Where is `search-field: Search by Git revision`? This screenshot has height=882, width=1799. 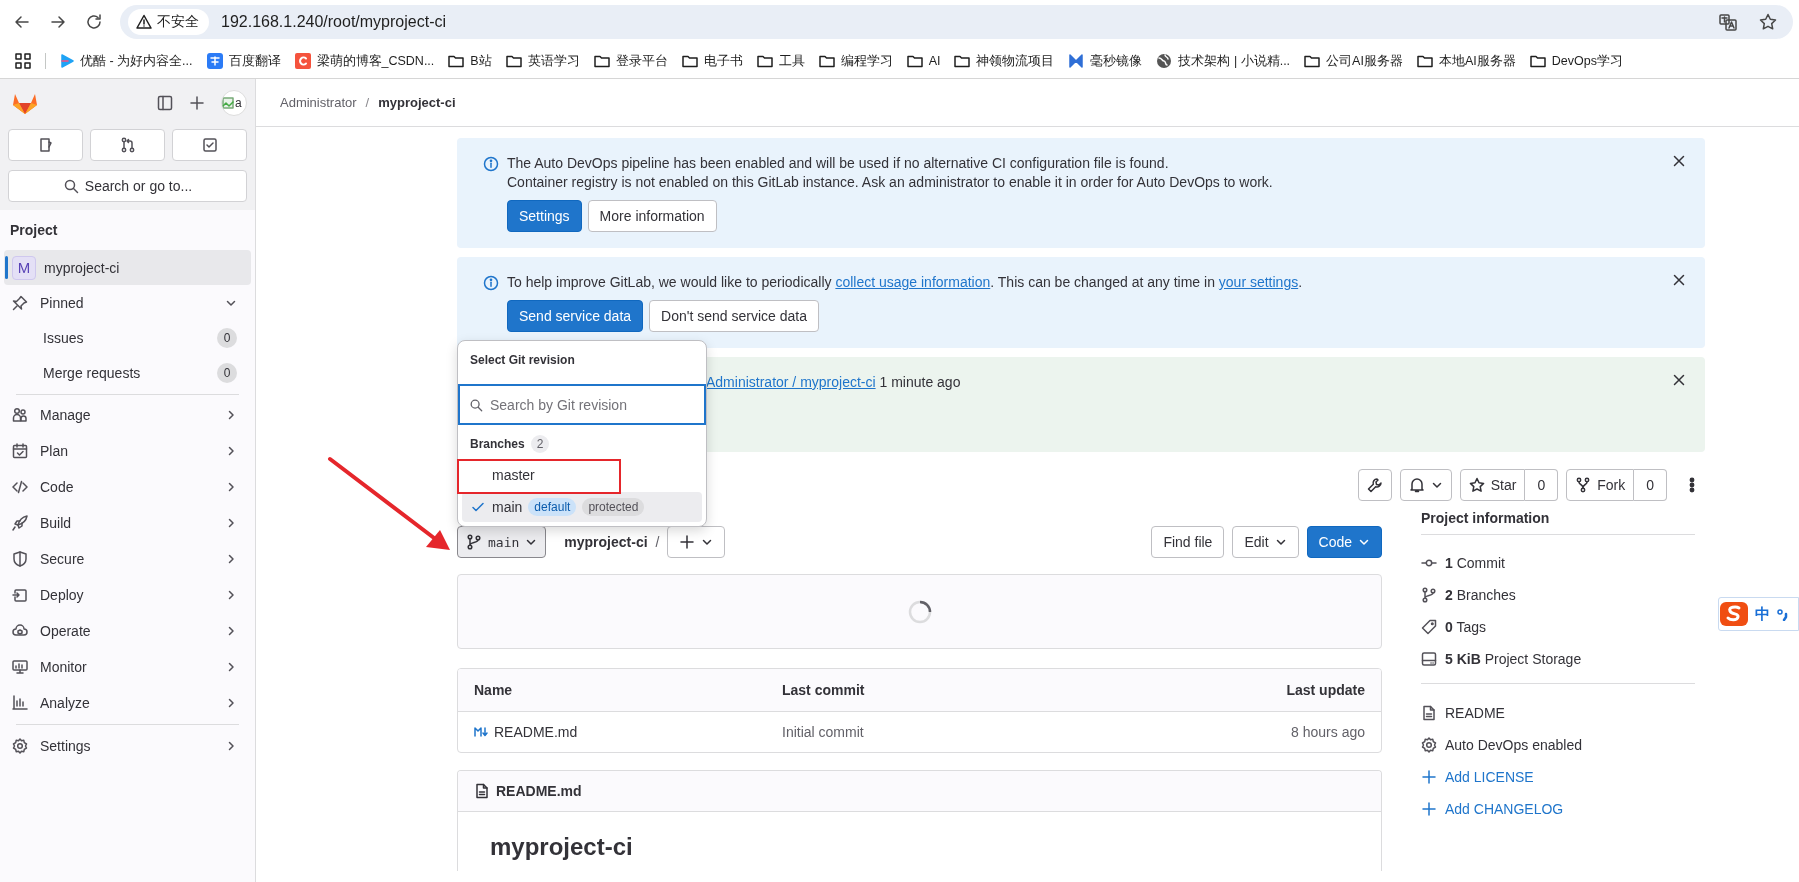
search-field: Search by Git revision is located at coordinates (582, 404).